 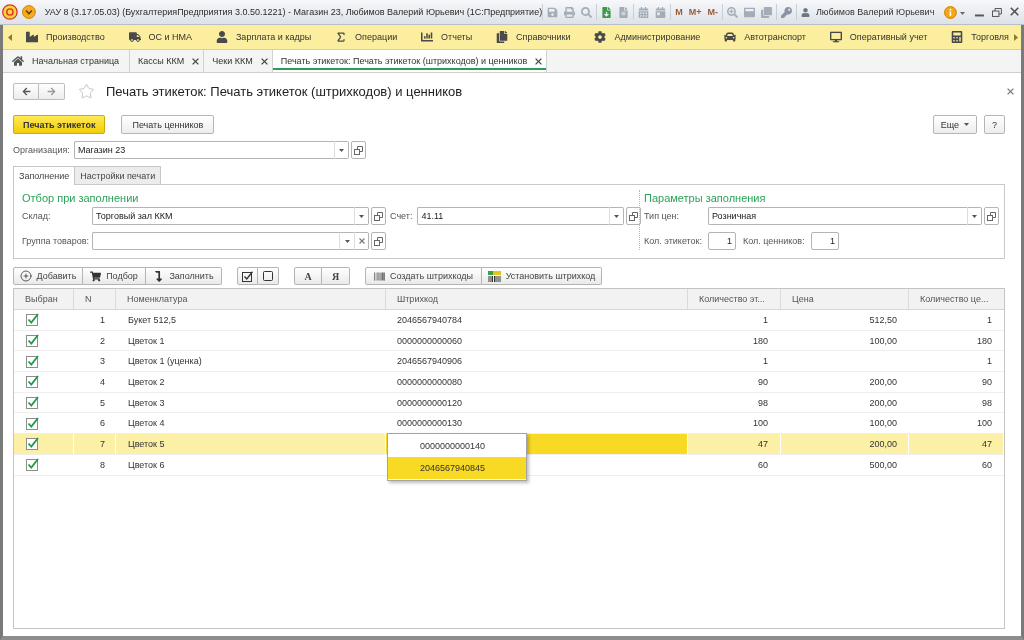 I want to click on back-button, so click(x=26, y=91).